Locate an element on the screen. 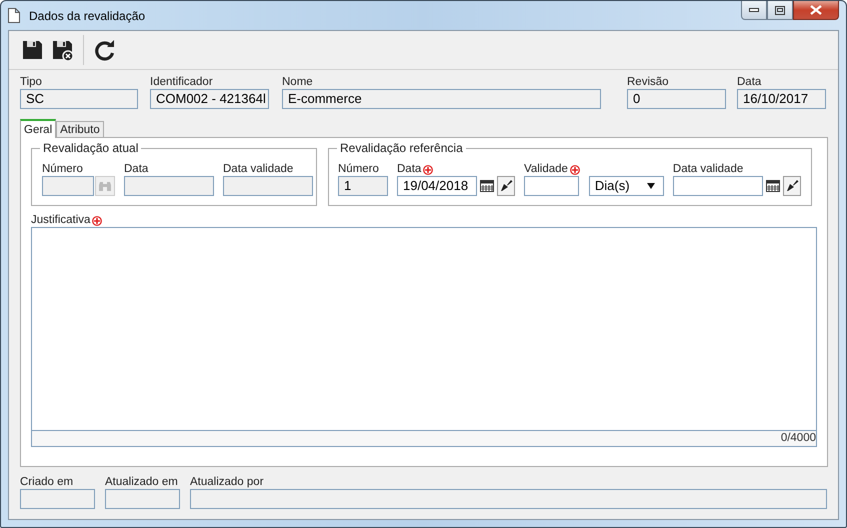 Image resolution: width=847 pixels, height=528 pixels. tab: Atributo is located at coordinates (80, 129).